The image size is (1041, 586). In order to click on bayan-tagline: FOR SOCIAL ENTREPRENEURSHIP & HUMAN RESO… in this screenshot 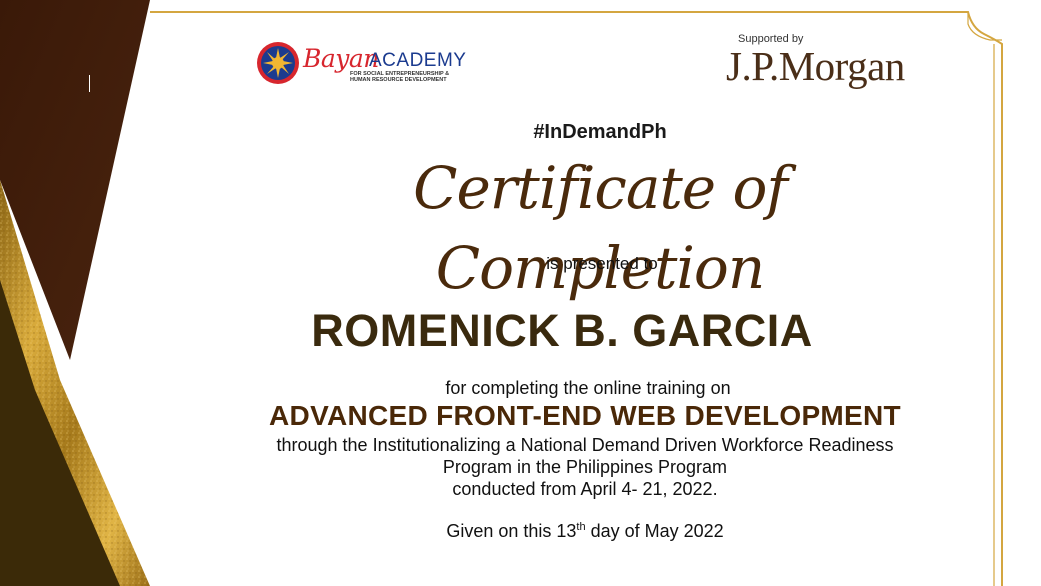, I will do `click(400, 77)`.